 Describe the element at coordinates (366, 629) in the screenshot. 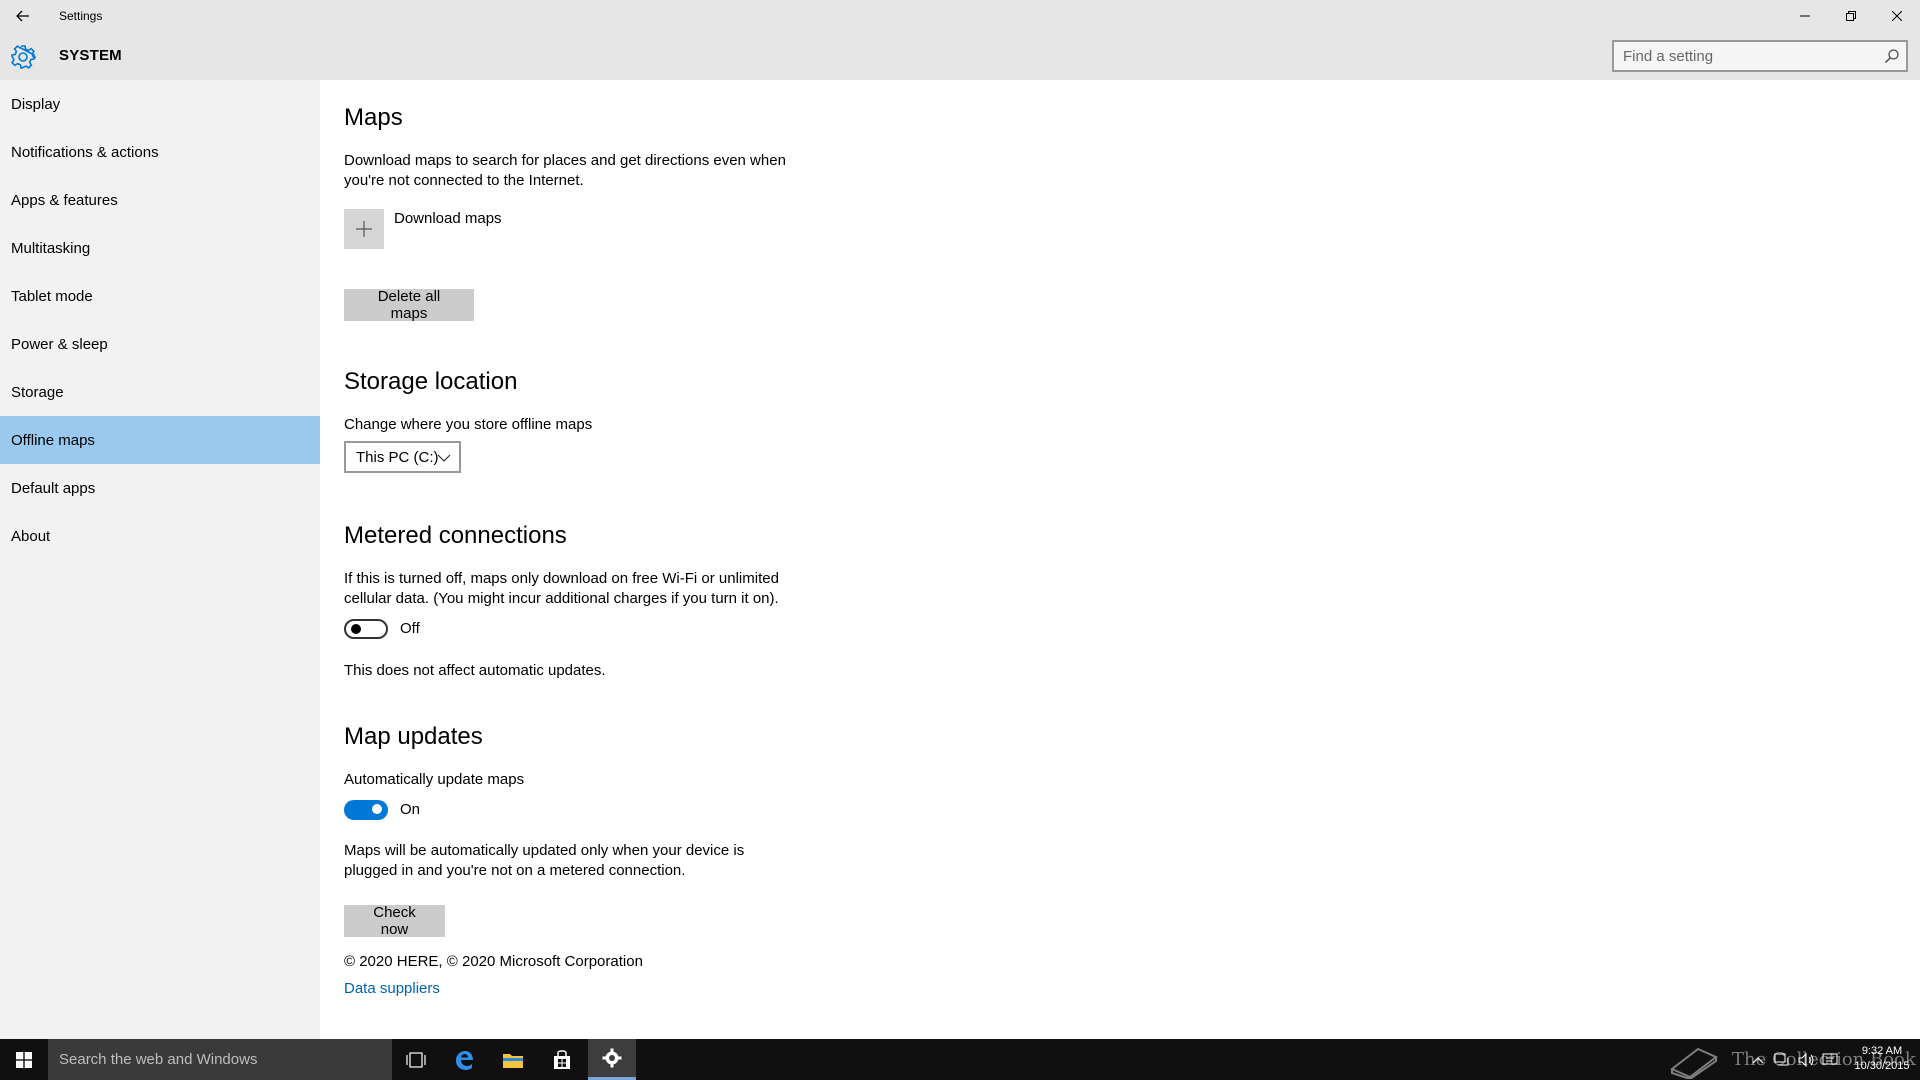

I see `metered-toggle` at that location.